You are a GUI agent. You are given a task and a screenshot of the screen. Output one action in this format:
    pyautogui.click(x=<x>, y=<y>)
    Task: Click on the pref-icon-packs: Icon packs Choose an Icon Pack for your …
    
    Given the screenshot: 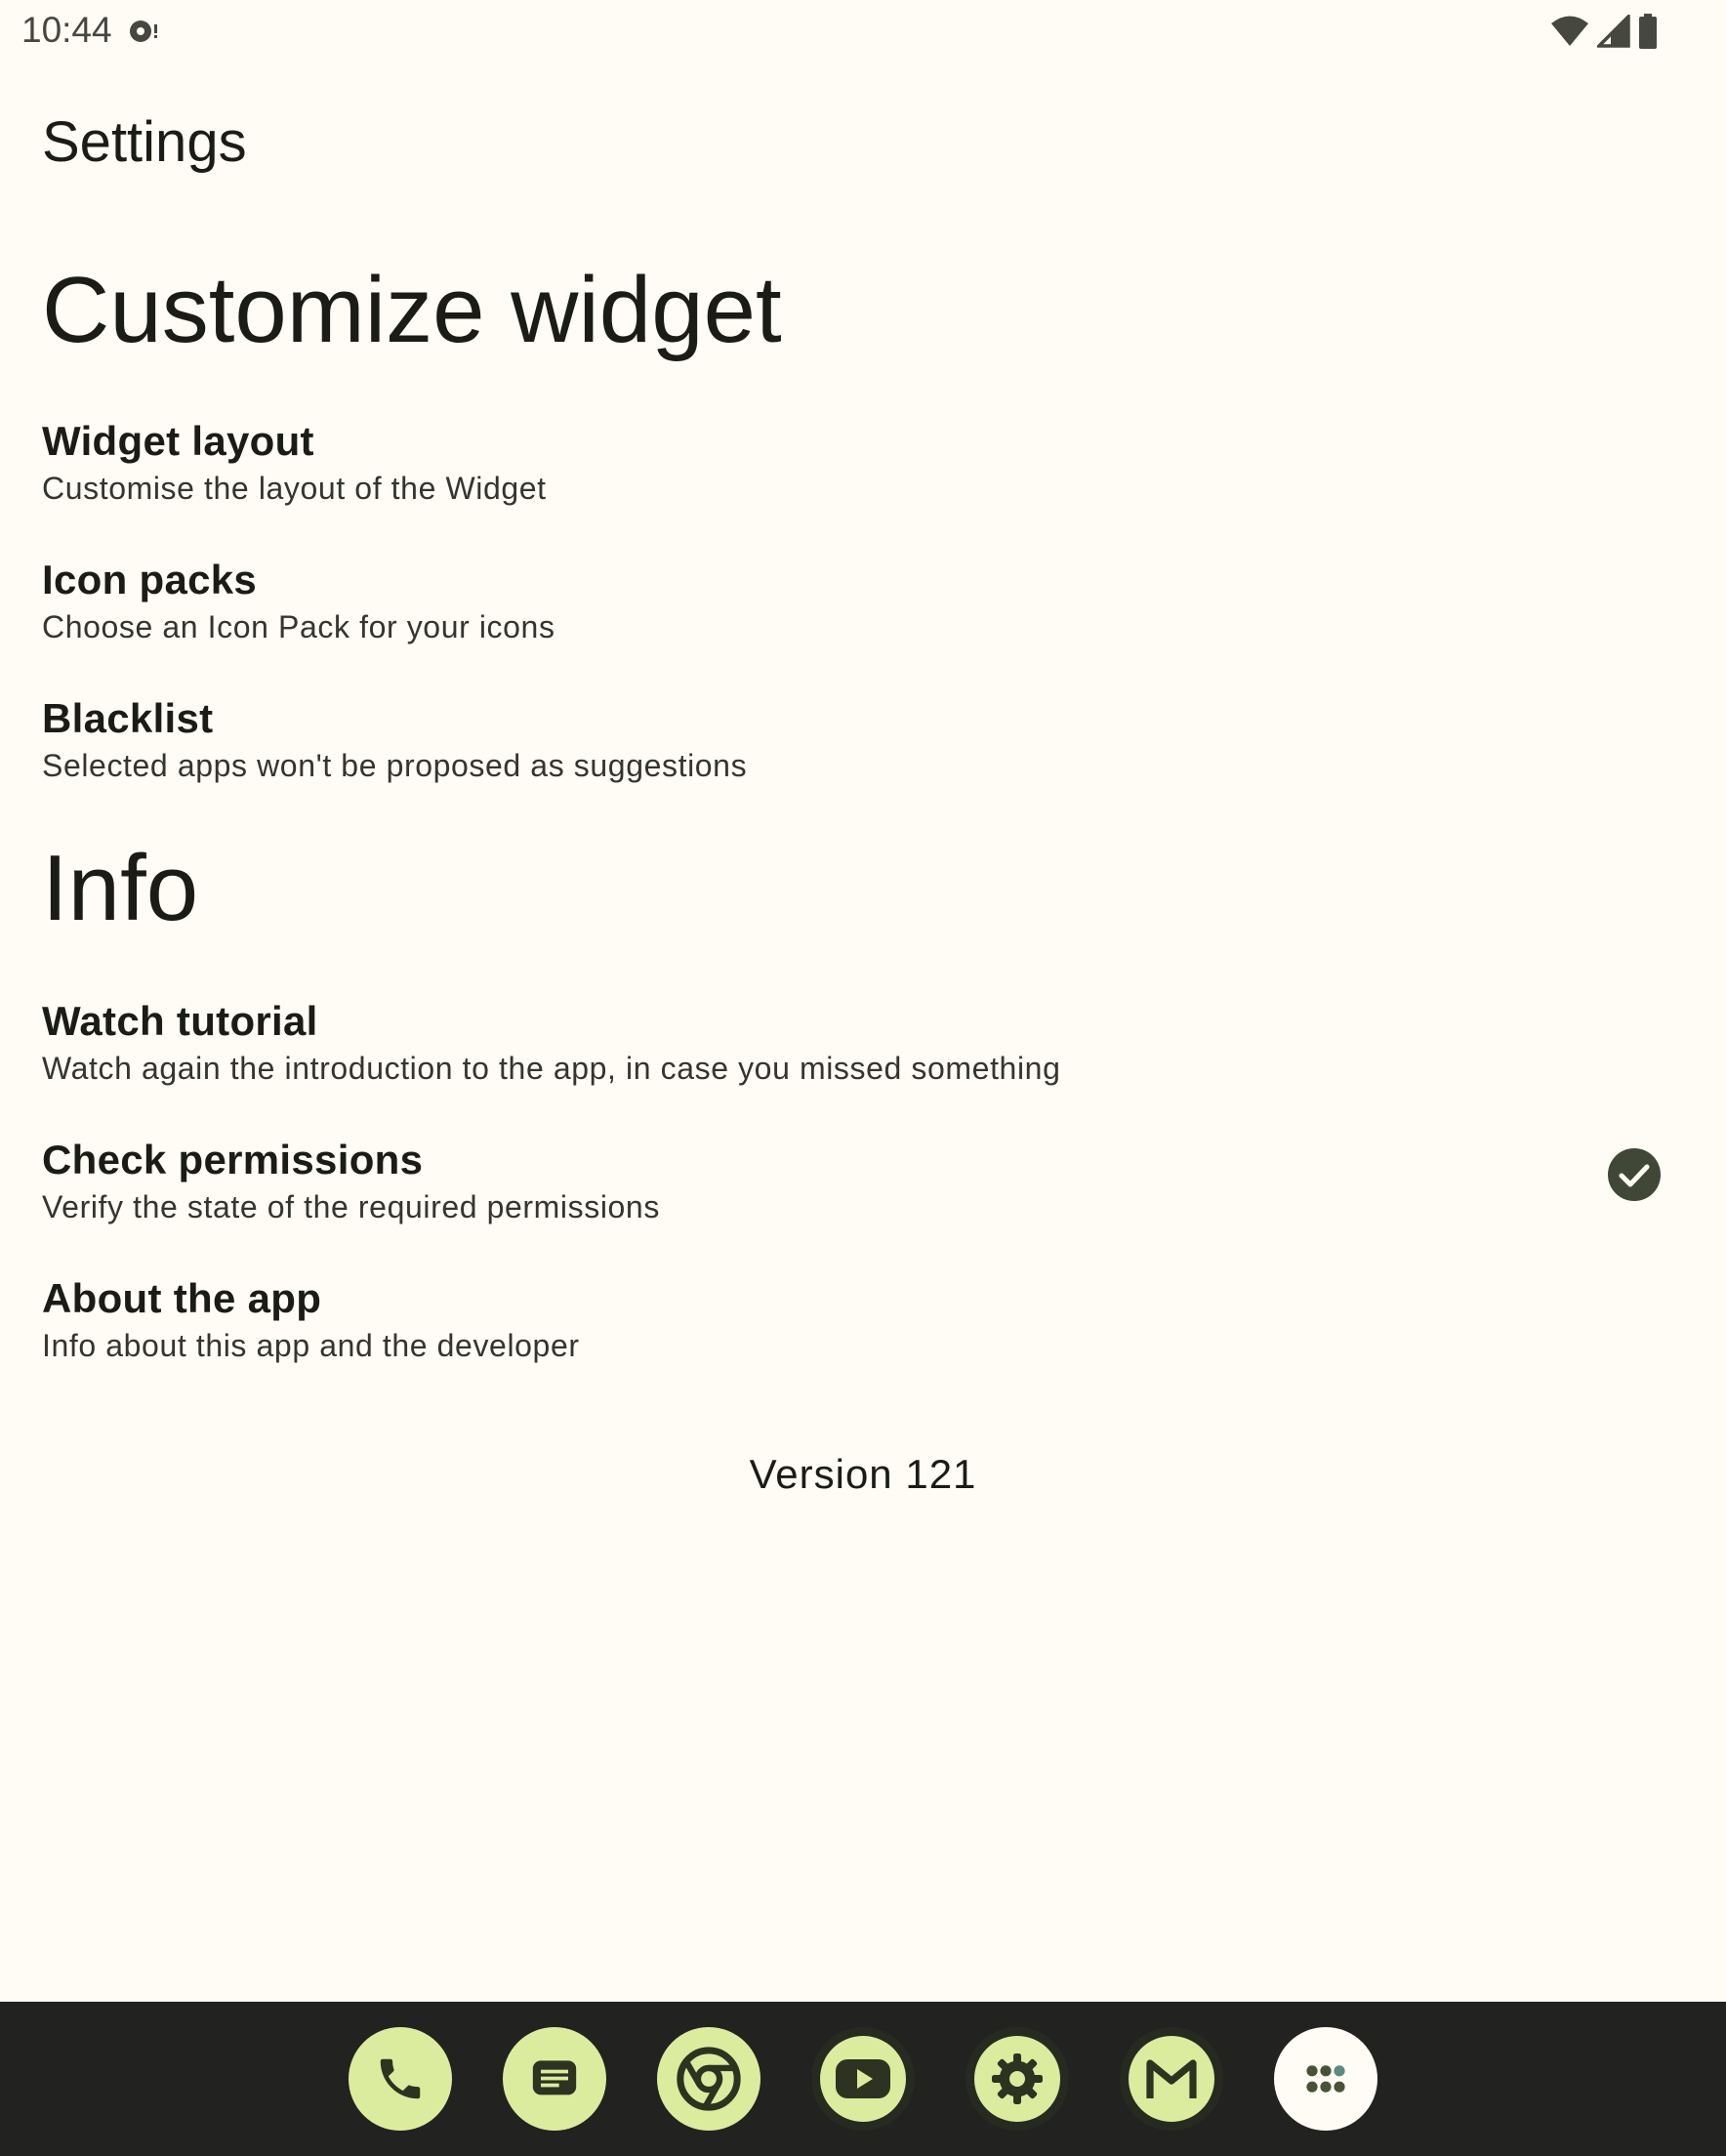 What is the action you would take?
    pyautogui.click(x=863, y=617)
    